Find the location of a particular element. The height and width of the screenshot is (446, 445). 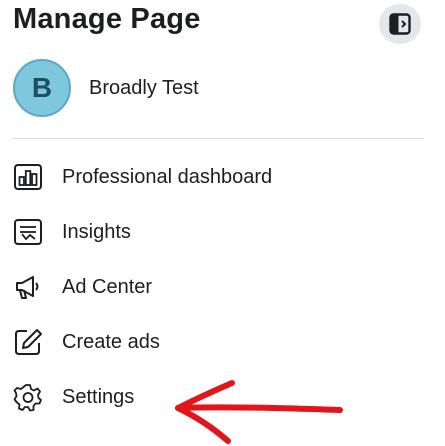

menu-item-ad-center: Ad Center is located at coordinates (216, 287).